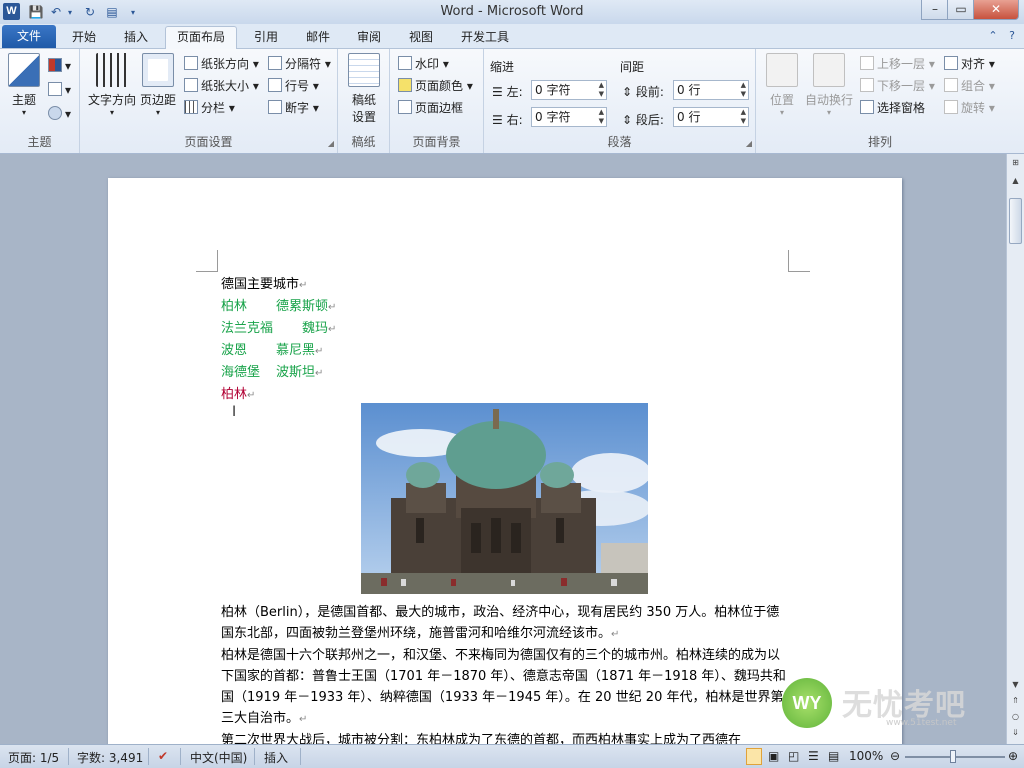 Image resolution: width=1024 pixels, height=768 pixels. What do you see at coordinates (234, 412) in the screenshot?
I see `text-cursor-icon: I` at bounding box center [234, 412].